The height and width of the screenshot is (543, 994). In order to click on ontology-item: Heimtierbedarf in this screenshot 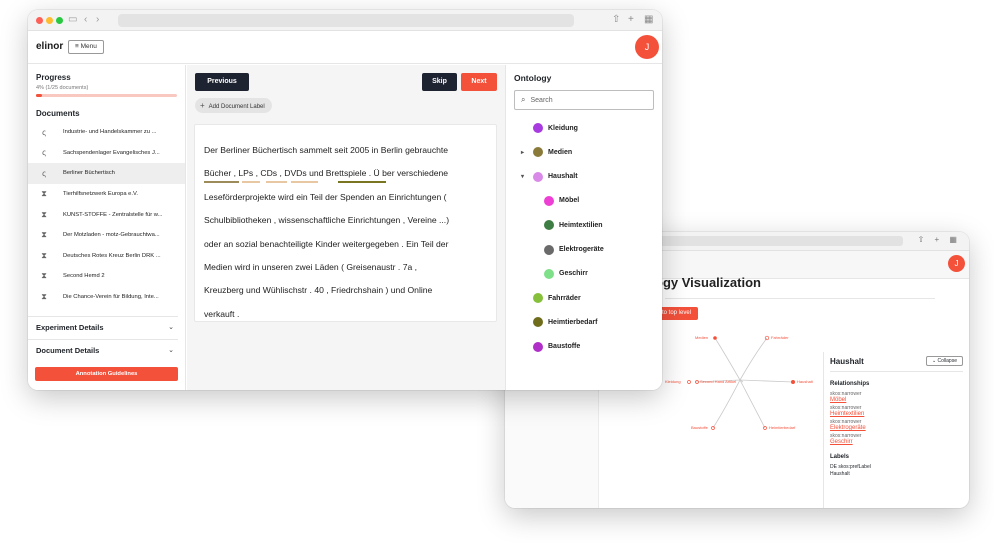, I will do `click(565, 322)`.